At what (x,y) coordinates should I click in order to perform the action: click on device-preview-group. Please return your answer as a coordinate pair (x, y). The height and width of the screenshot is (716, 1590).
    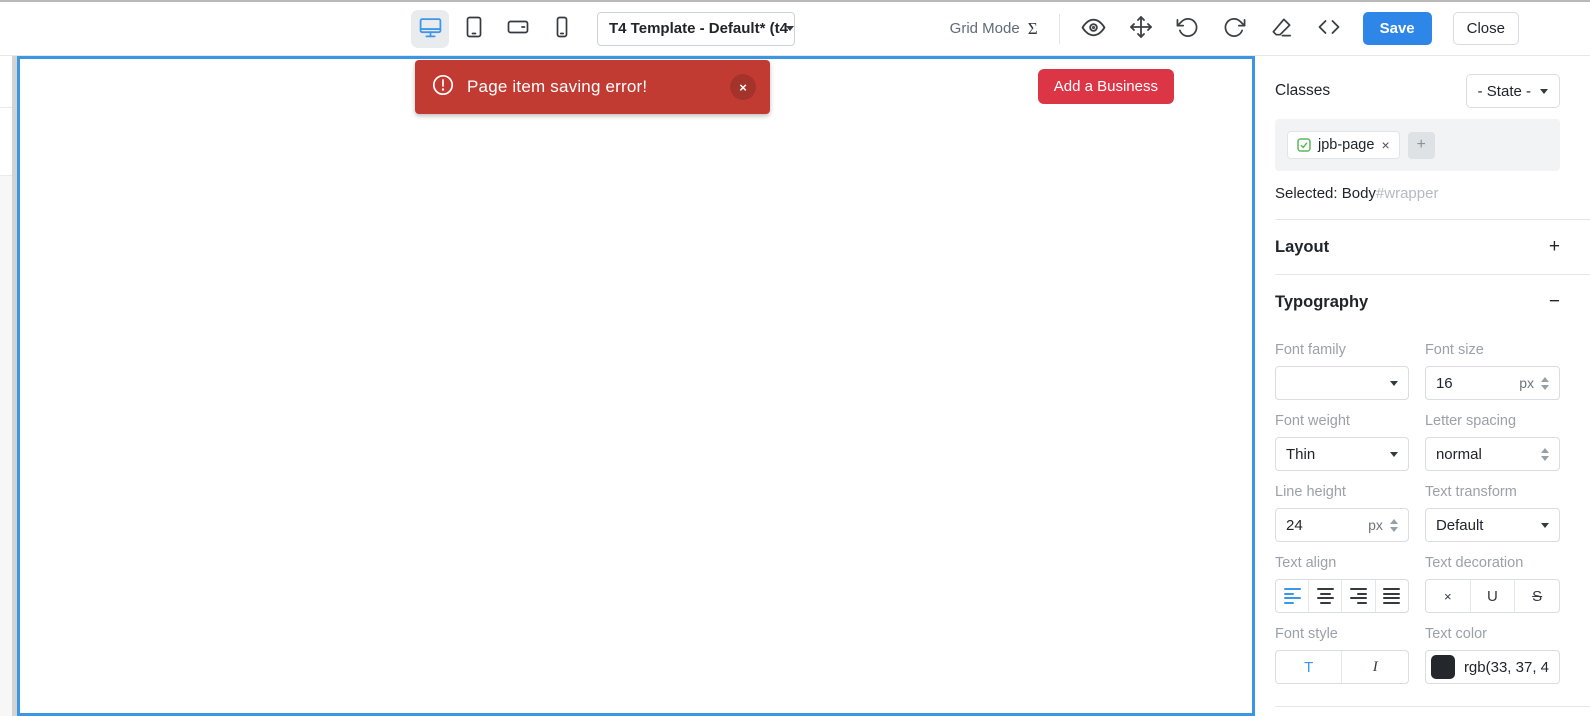
    Looking at the image, I should click on (496, 28).